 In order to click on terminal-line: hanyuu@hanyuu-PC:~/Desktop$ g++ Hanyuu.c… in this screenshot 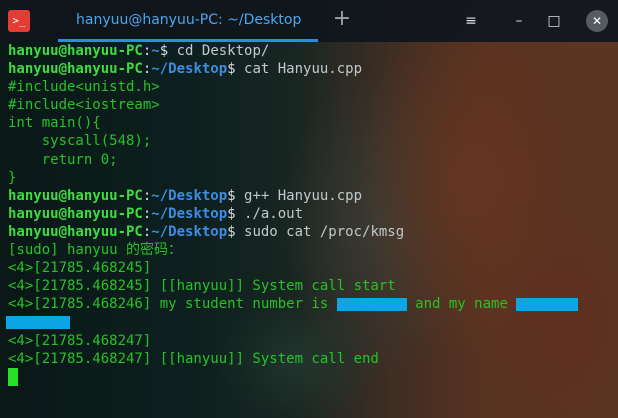, I will do `click(311, 196)`.